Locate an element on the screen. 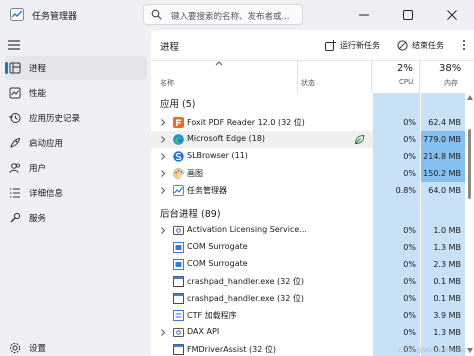  scroll-up-arrow-icon is located at coordinates (470, 97).